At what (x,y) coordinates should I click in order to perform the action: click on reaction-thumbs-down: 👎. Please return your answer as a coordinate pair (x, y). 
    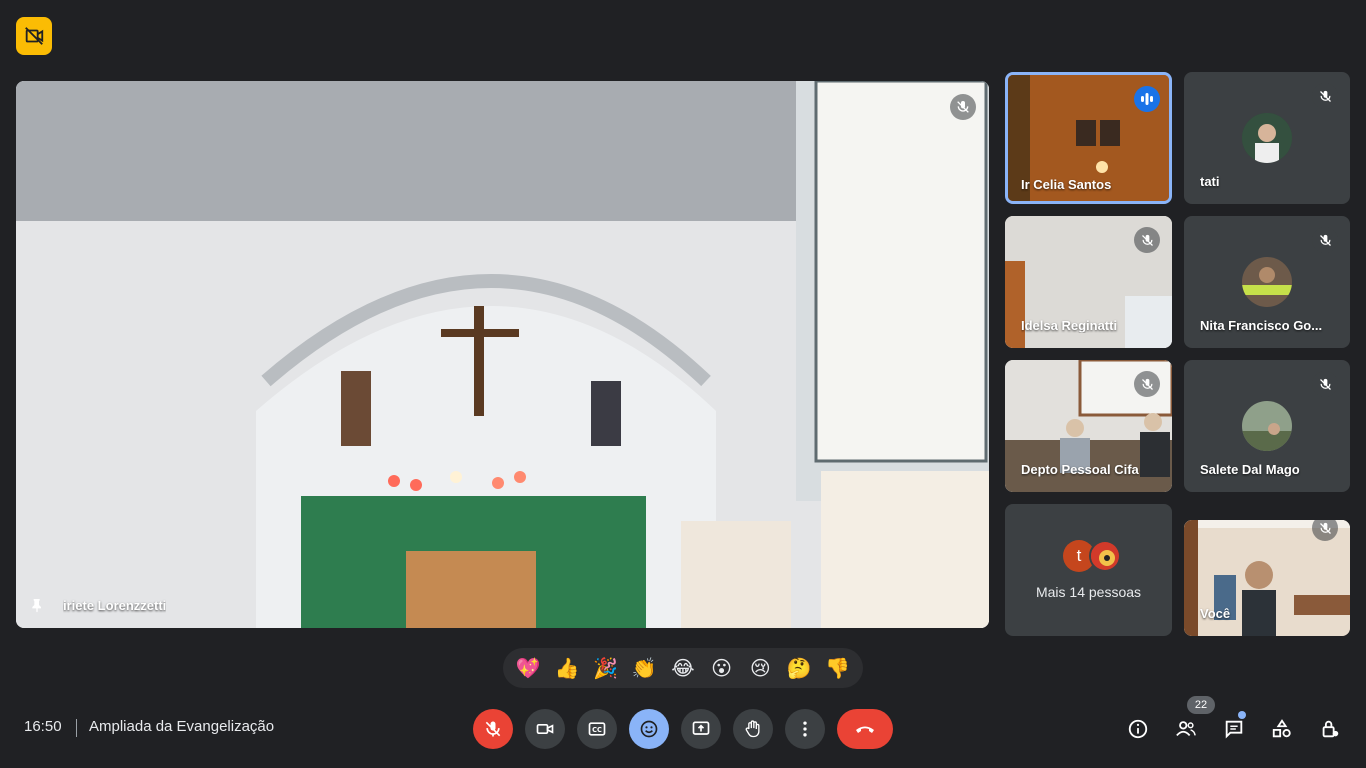
    Looking at the image, I should click on (838, 668).